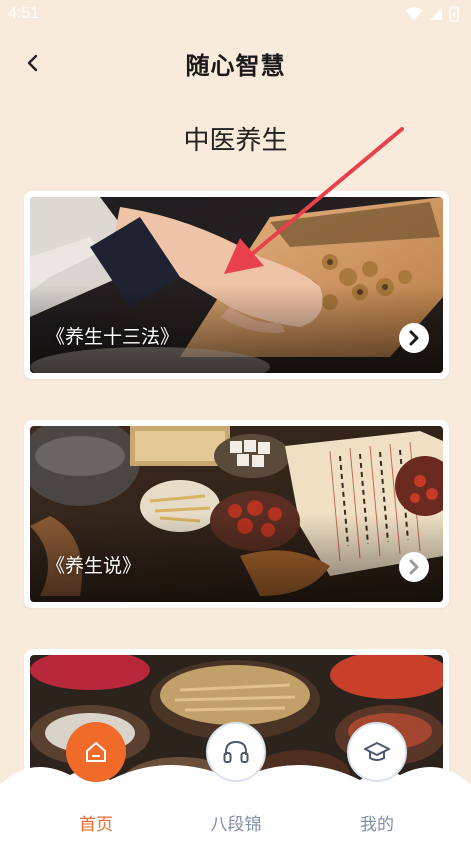 The width and height of the screenshot is (471, 843). I want to click on tab-baduanjin-label: 八段锦, so click(236, 822).